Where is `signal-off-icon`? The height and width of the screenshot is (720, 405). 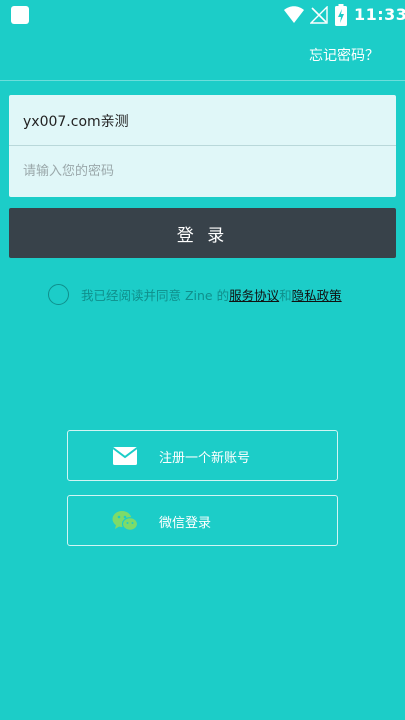 signal-off-icon is located at coordinates (319, 15).